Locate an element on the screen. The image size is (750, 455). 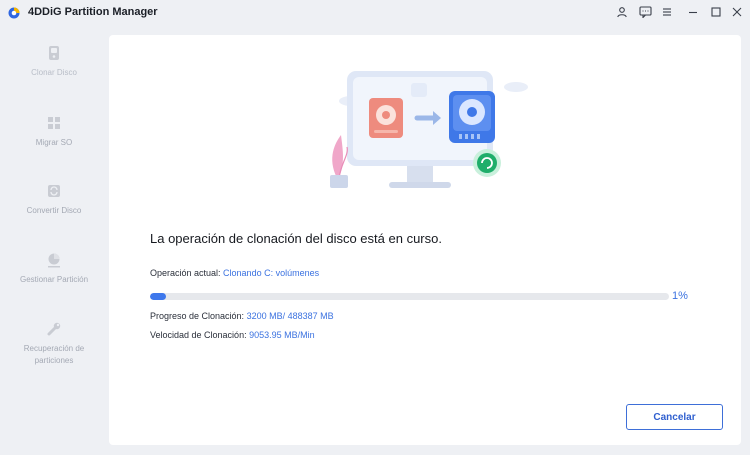
disk-clone-icon is located at coordinates (54, 53).